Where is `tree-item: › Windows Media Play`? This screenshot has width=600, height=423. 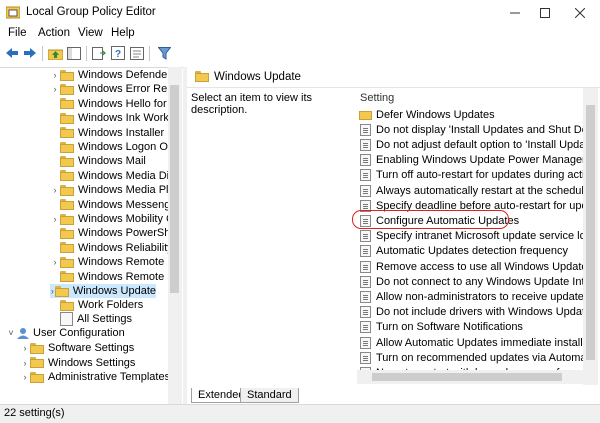
tree-item: › Windows Media Play is located at coordinates (115, 190).